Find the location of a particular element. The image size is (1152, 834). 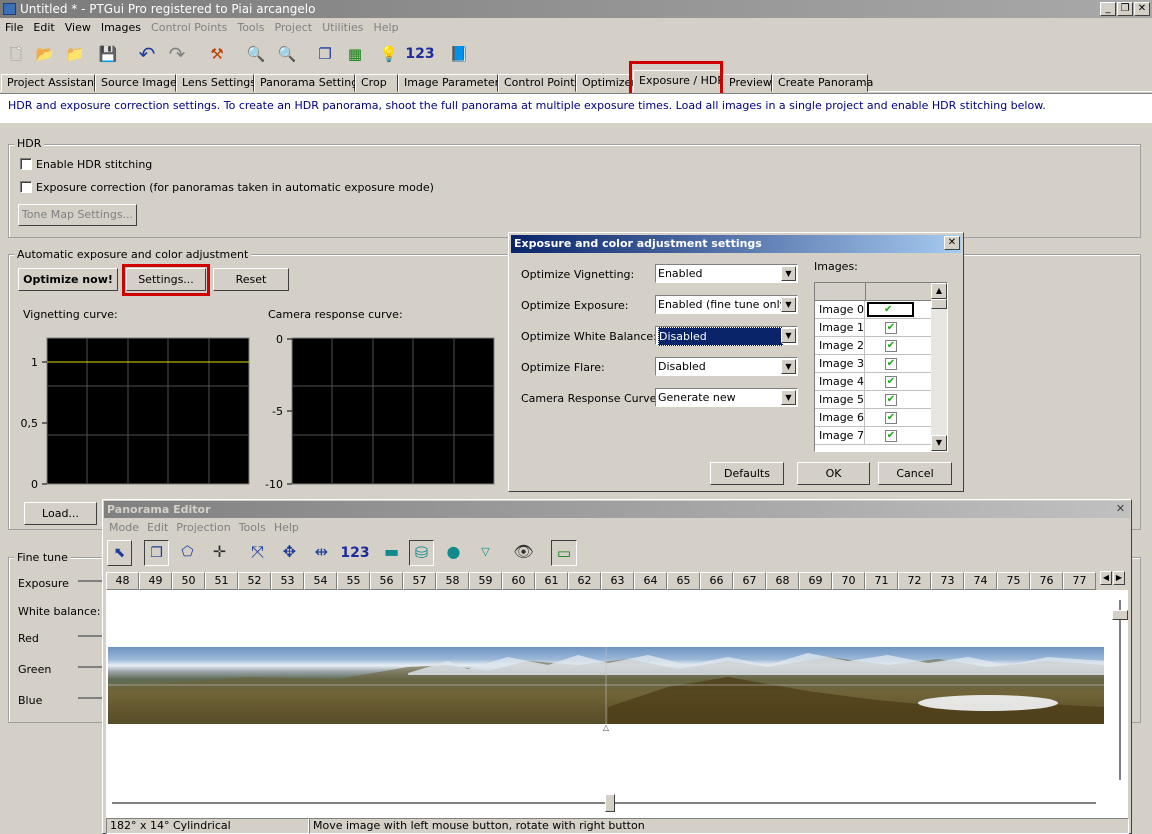

zoom-in-icon: 🔍 is located at coordinates (256, 54).